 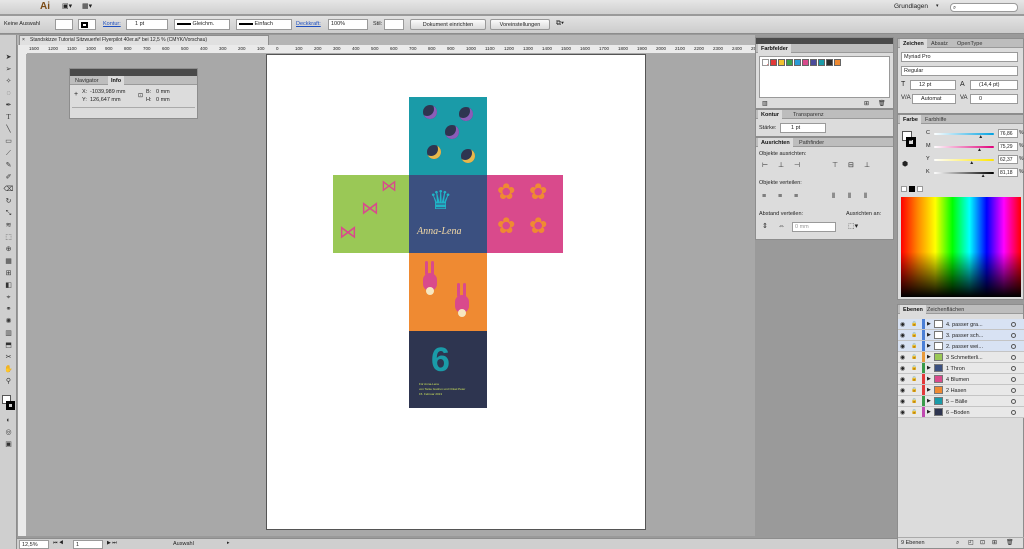 I want to click on locate-object-icon: ⌕, so click(x=957, y=543).